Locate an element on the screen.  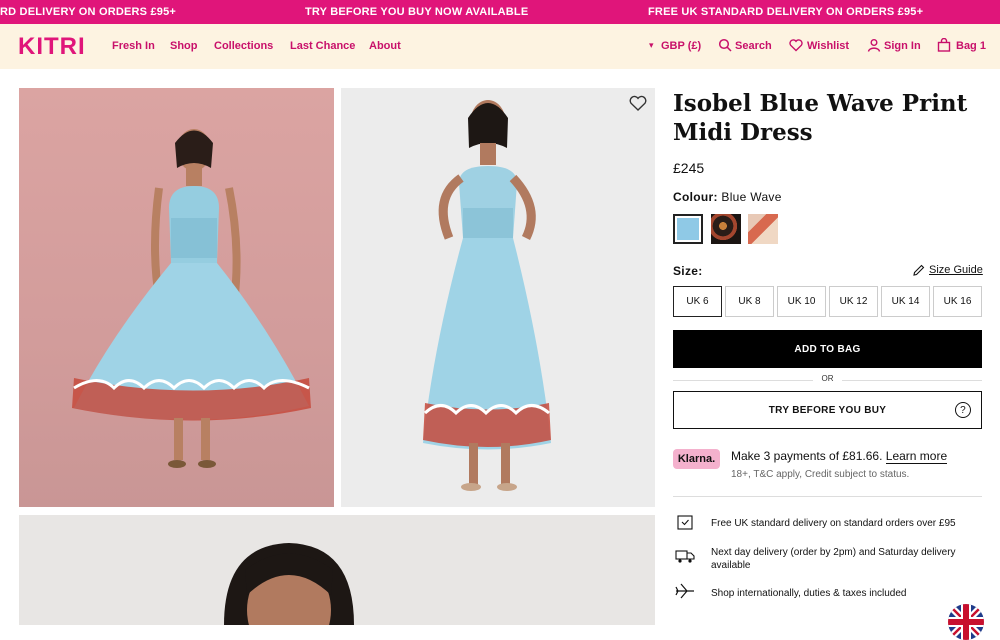
size-guide-label: Size Guide is located at coordinates (956, 270).